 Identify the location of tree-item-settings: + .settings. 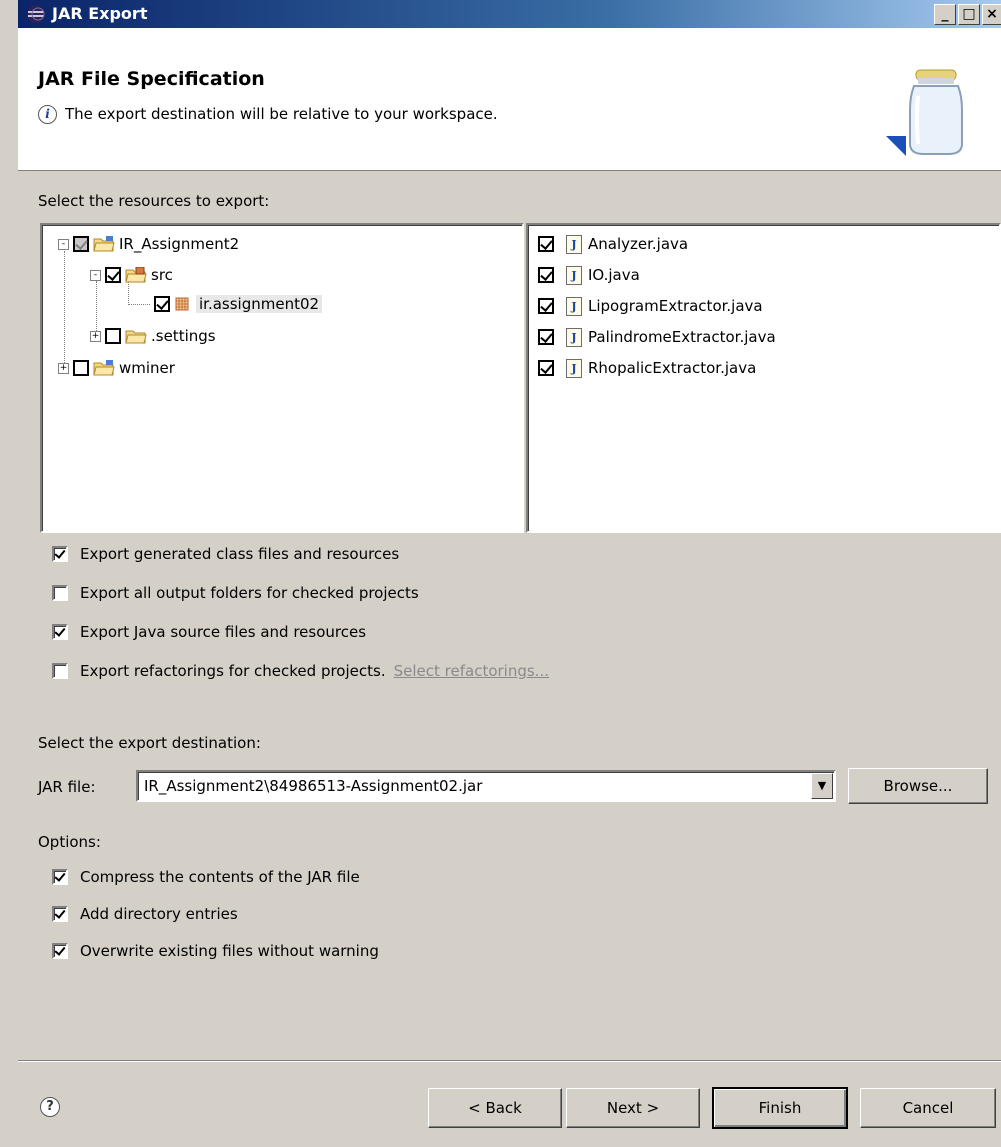
(153, 336).